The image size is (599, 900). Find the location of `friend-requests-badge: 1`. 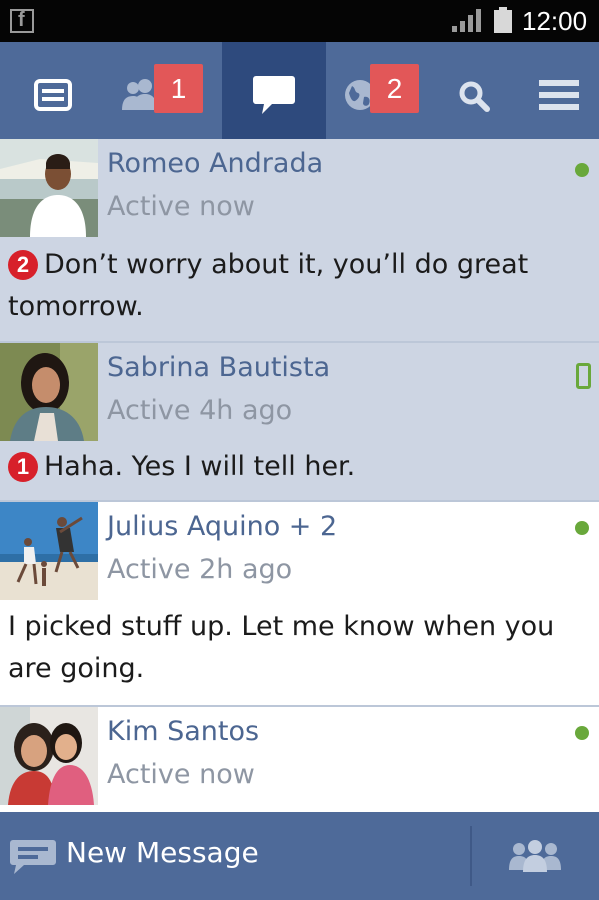

friend-requests-badge: 1 is located at coordinates (178, 88).